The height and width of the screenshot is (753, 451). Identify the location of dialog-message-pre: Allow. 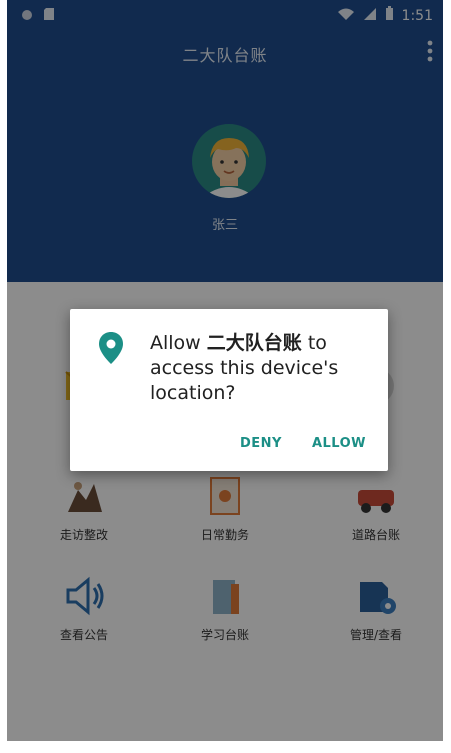
(178, 343).